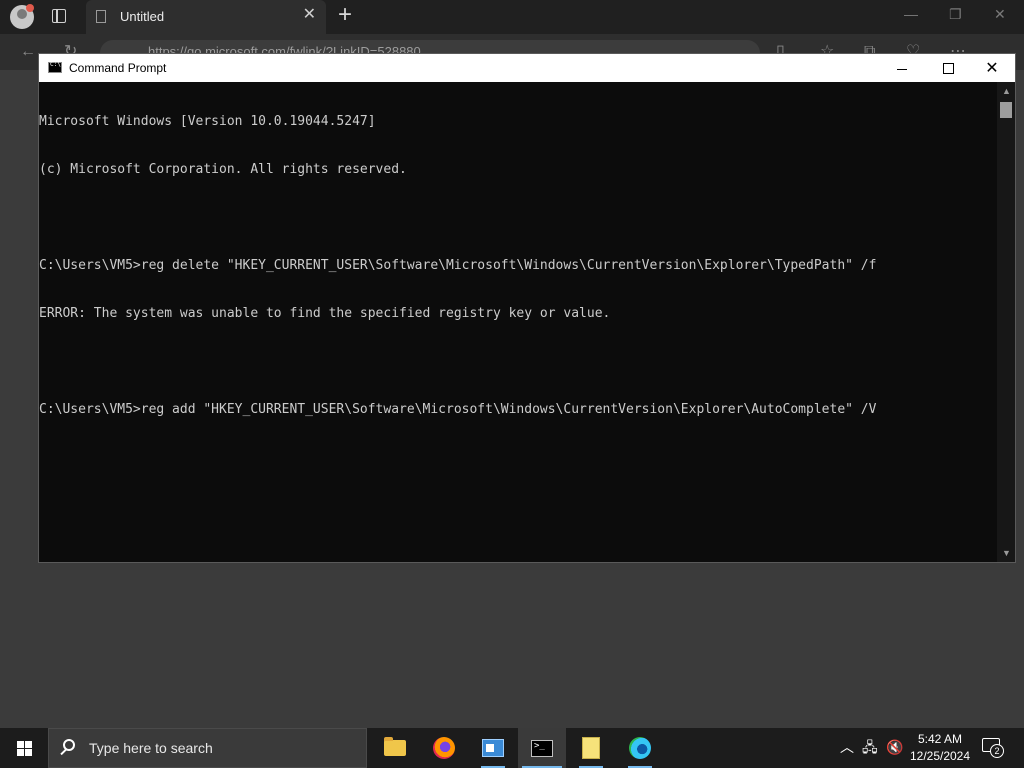  Describe the element at coordinates (955, 14) in the screenshot. I see `browser-restore-icon: ❐` at that location.